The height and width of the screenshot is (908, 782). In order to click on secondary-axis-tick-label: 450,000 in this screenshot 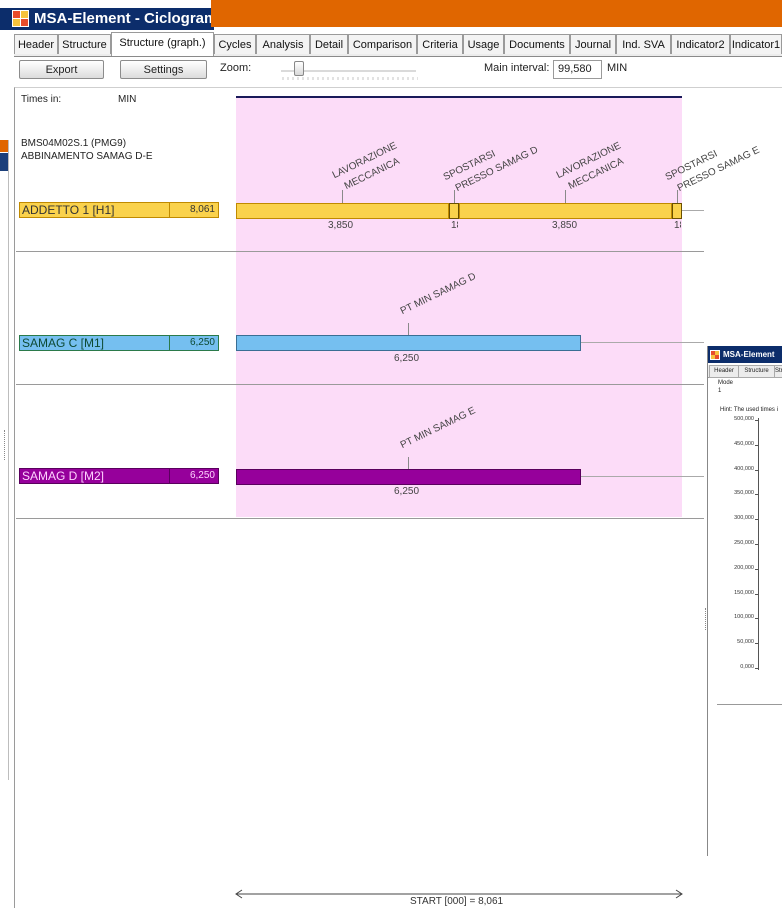, I will do `click(744, 443)`.